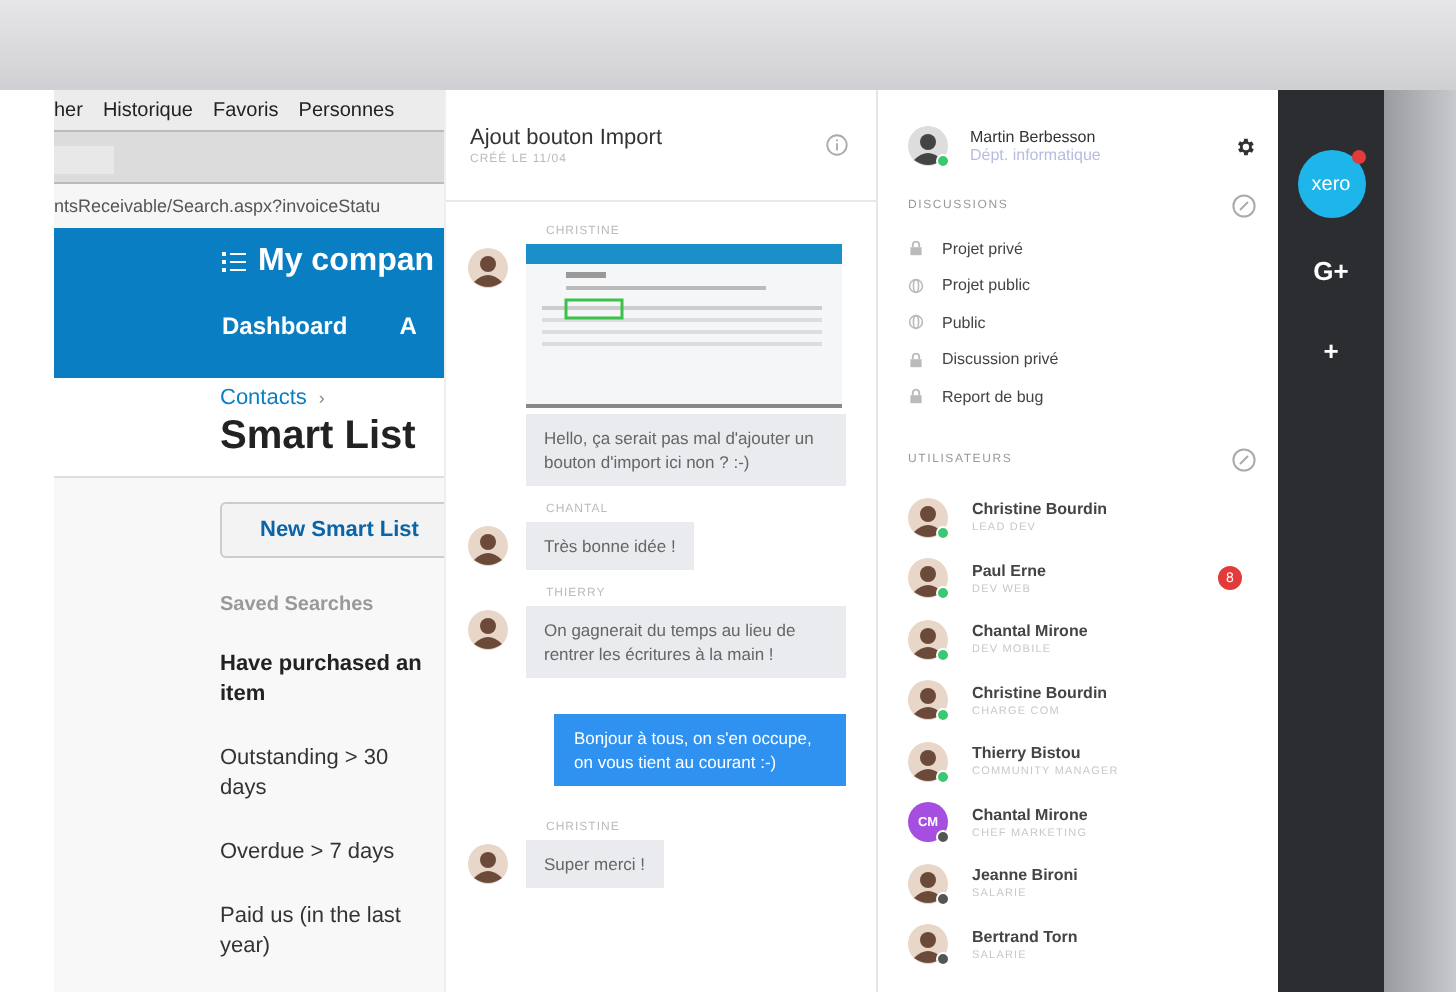 This screenshot has width=1456, height=992. What do you see at coordinates (964, 322) in the screenshot?
I see `discussion-item: Public` at bounding box center [964, 322].